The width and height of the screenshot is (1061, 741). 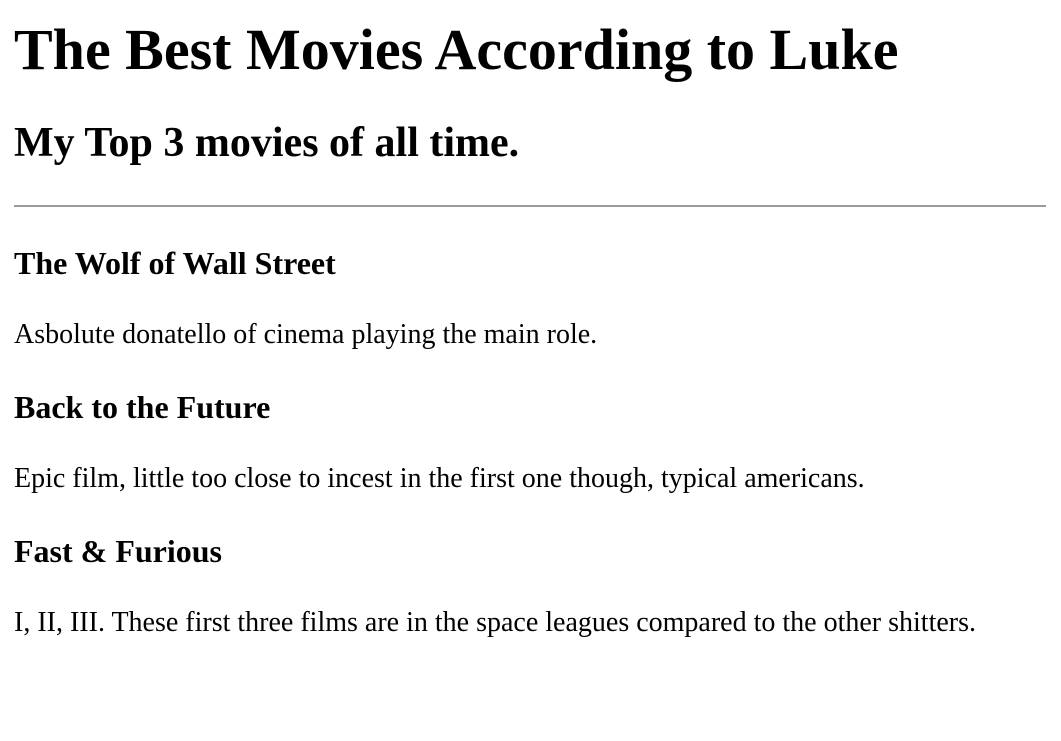 What do you see at coordinates (175, 263) in the screenshot?
I see `movie-title: The Wolf of Wall Street` at bounding box center [175, 263].